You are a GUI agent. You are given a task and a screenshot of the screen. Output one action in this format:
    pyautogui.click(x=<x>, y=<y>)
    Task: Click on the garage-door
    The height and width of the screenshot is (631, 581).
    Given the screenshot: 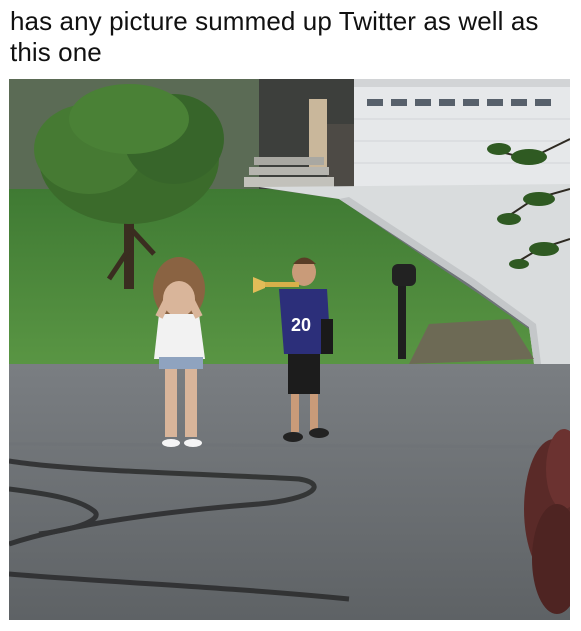 What is the action you would take?
    pyautogui.click(x=462, y=133)
    